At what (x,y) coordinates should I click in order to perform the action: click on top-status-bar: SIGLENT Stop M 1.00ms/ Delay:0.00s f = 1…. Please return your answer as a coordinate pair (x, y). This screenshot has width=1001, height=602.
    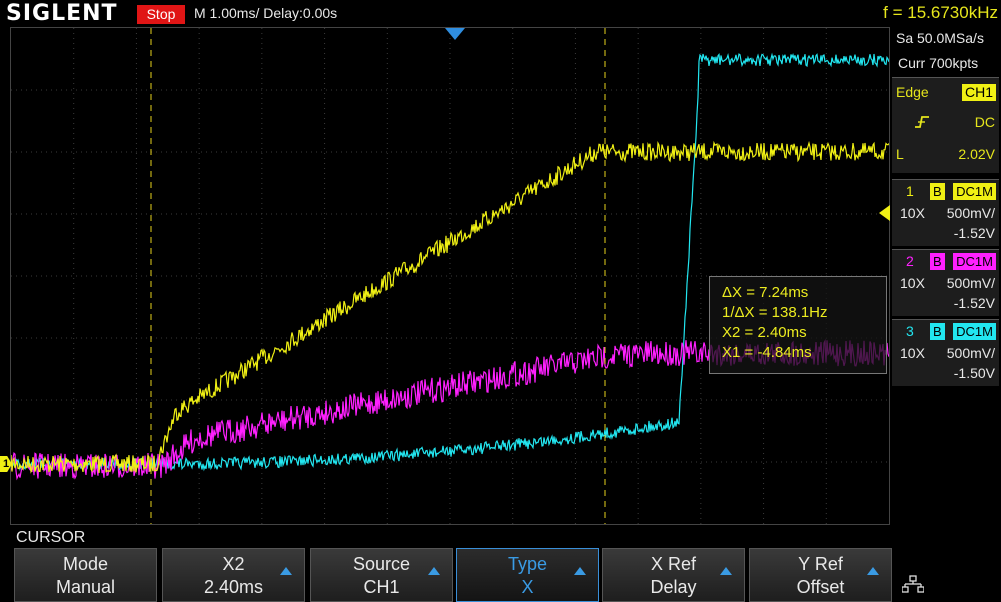
    Looking at the image, I should click on (500, 13).